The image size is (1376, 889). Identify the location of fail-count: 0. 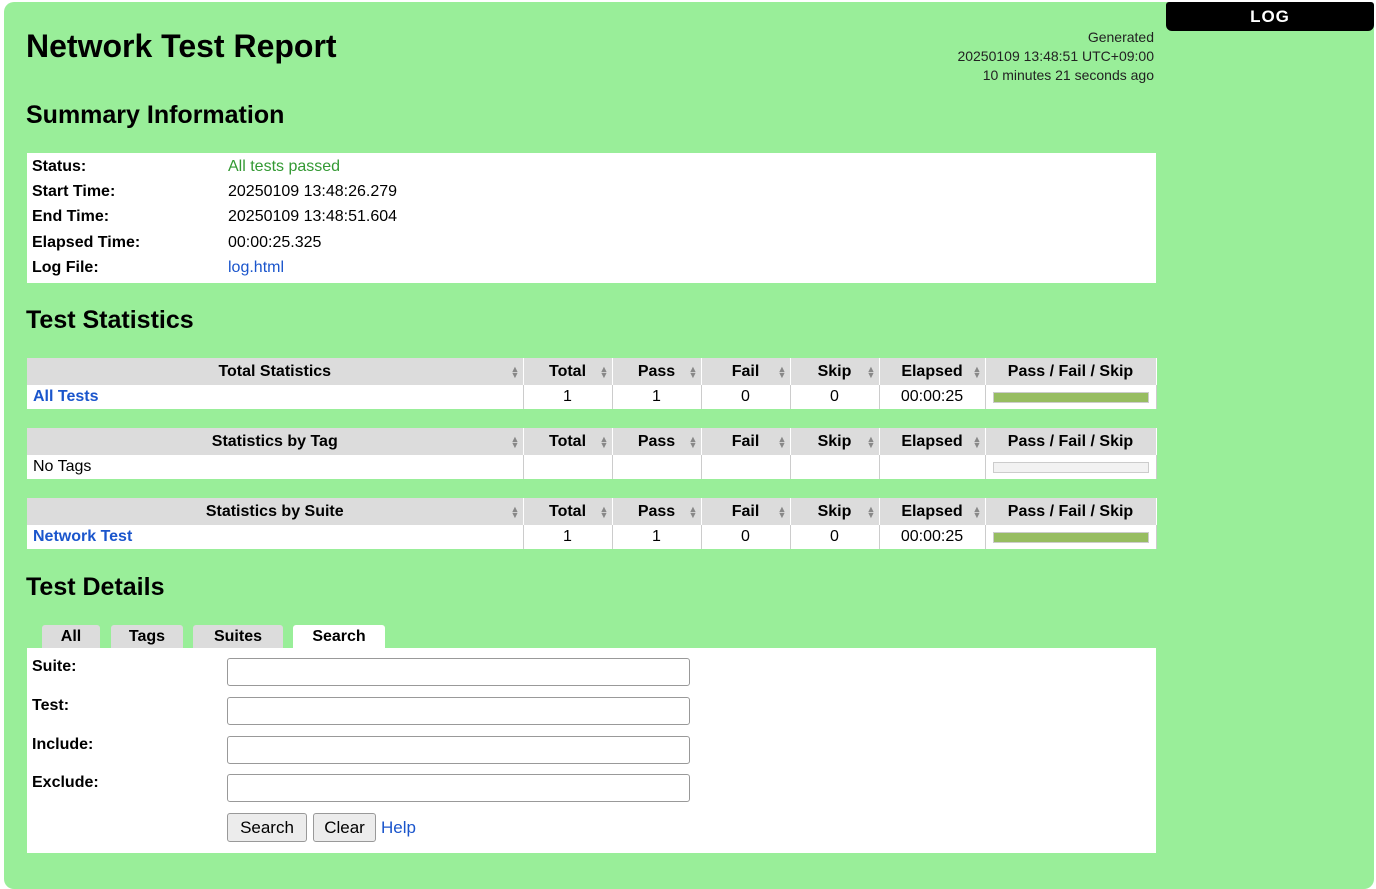
(746, 397).